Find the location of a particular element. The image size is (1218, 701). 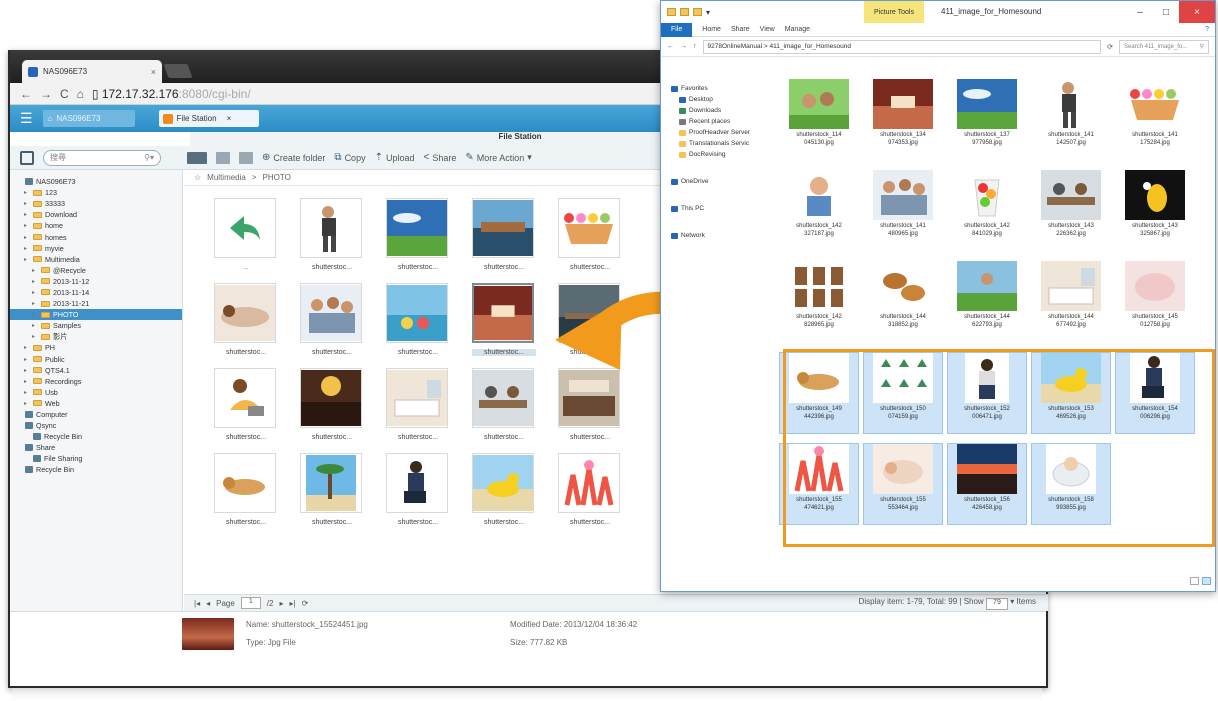

explorer-file: shutterstock_134 974353.jpg is located at coordinates (903, 120).